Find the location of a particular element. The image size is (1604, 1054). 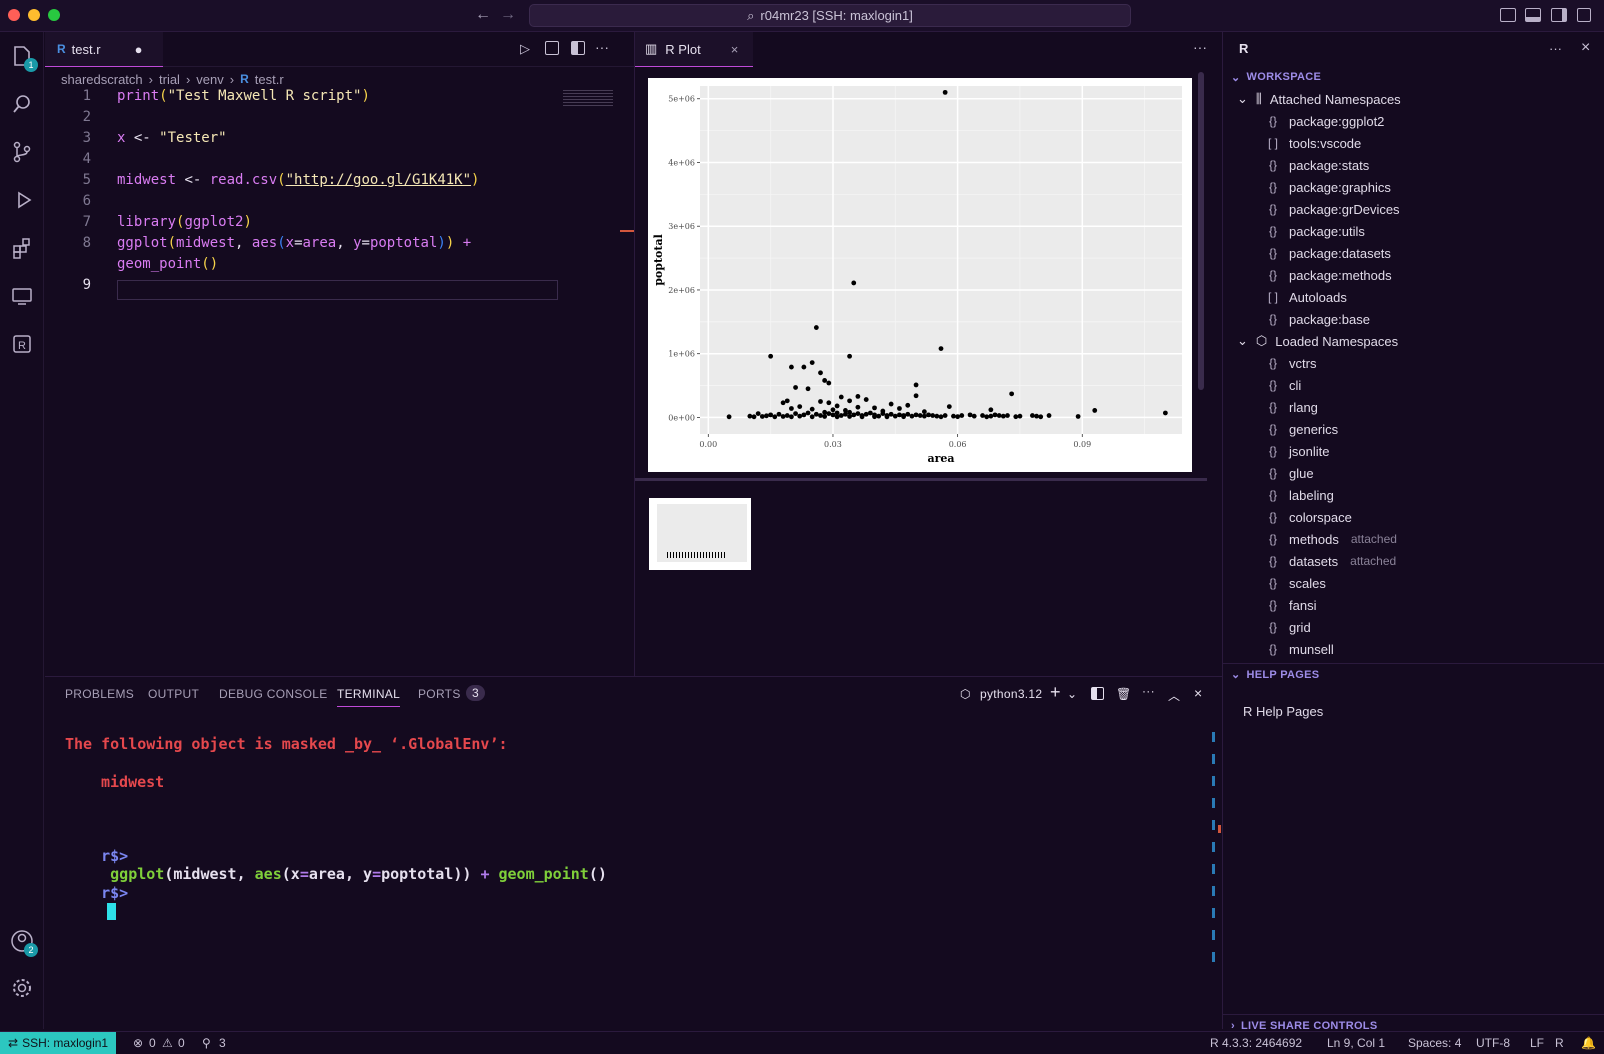

accounts-icon: 2 is located at coordinates (23, 942).